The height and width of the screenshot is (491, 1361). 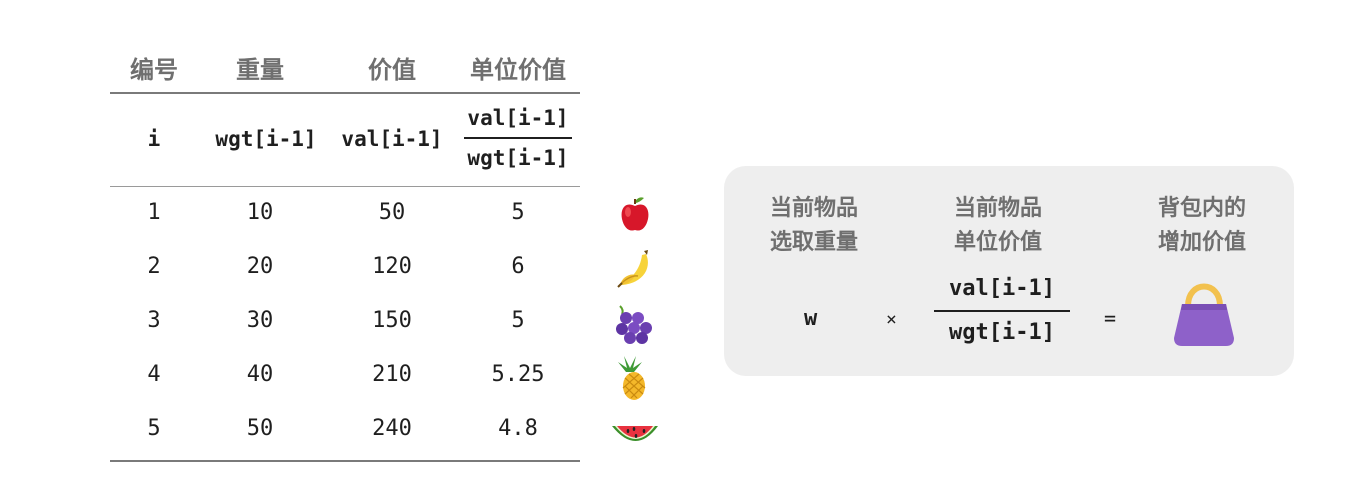 What do you see at coordinates (260, 320) in the screenshot?
I see `cell-weight: 30` at bounding box center [260, 320].